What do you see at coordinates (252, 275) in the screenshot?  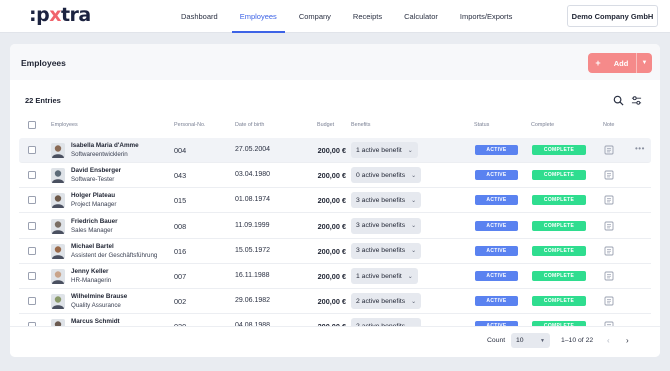 I see `date-of-birth: 16.11.1988` at bounding box center [252, 275].